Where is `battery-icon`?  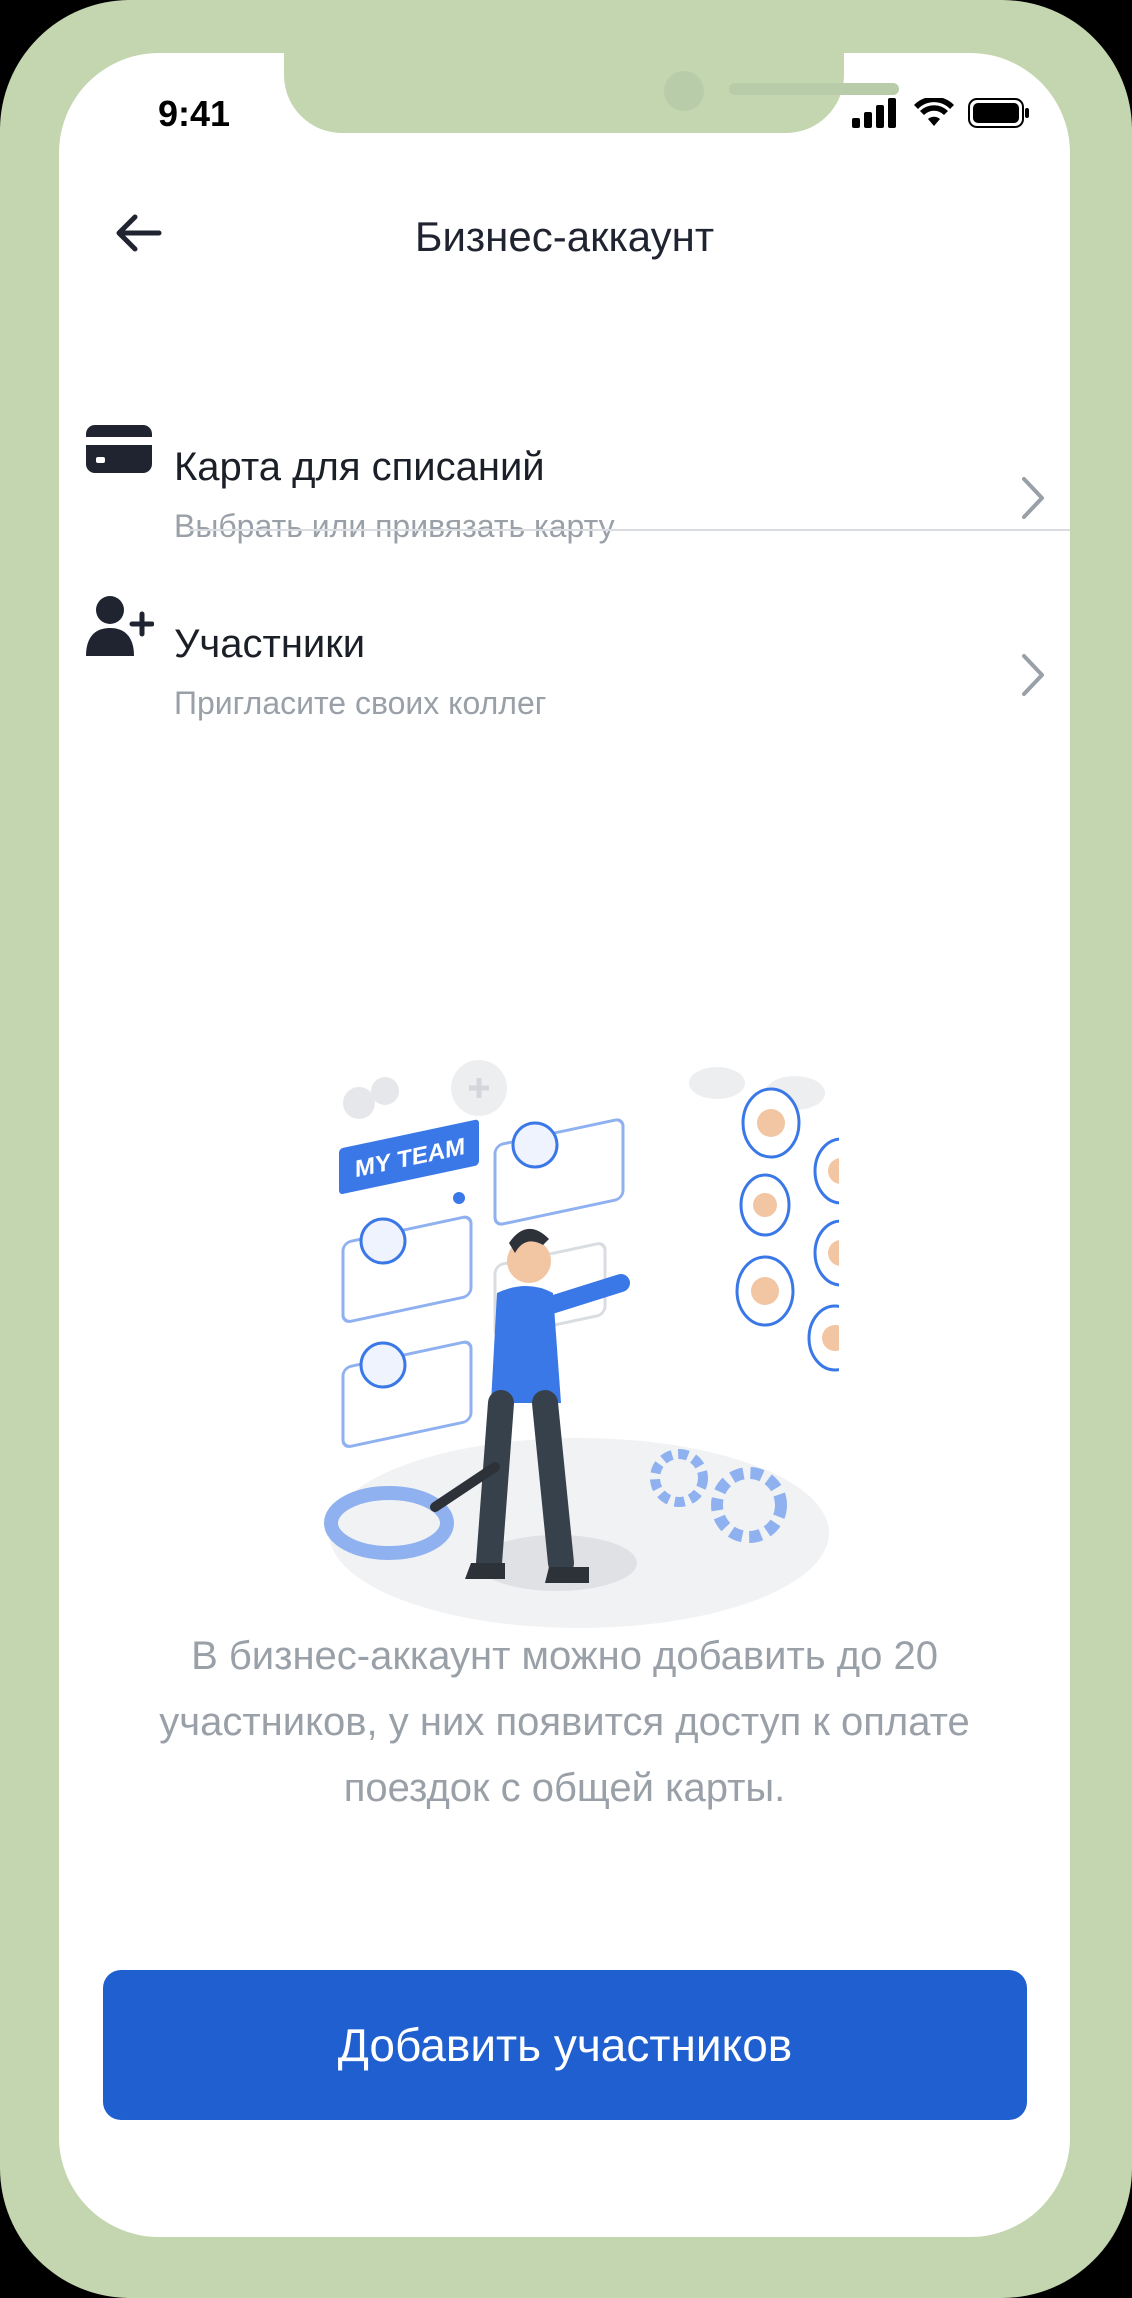
battery-icon is located at coordinates (998, 113).